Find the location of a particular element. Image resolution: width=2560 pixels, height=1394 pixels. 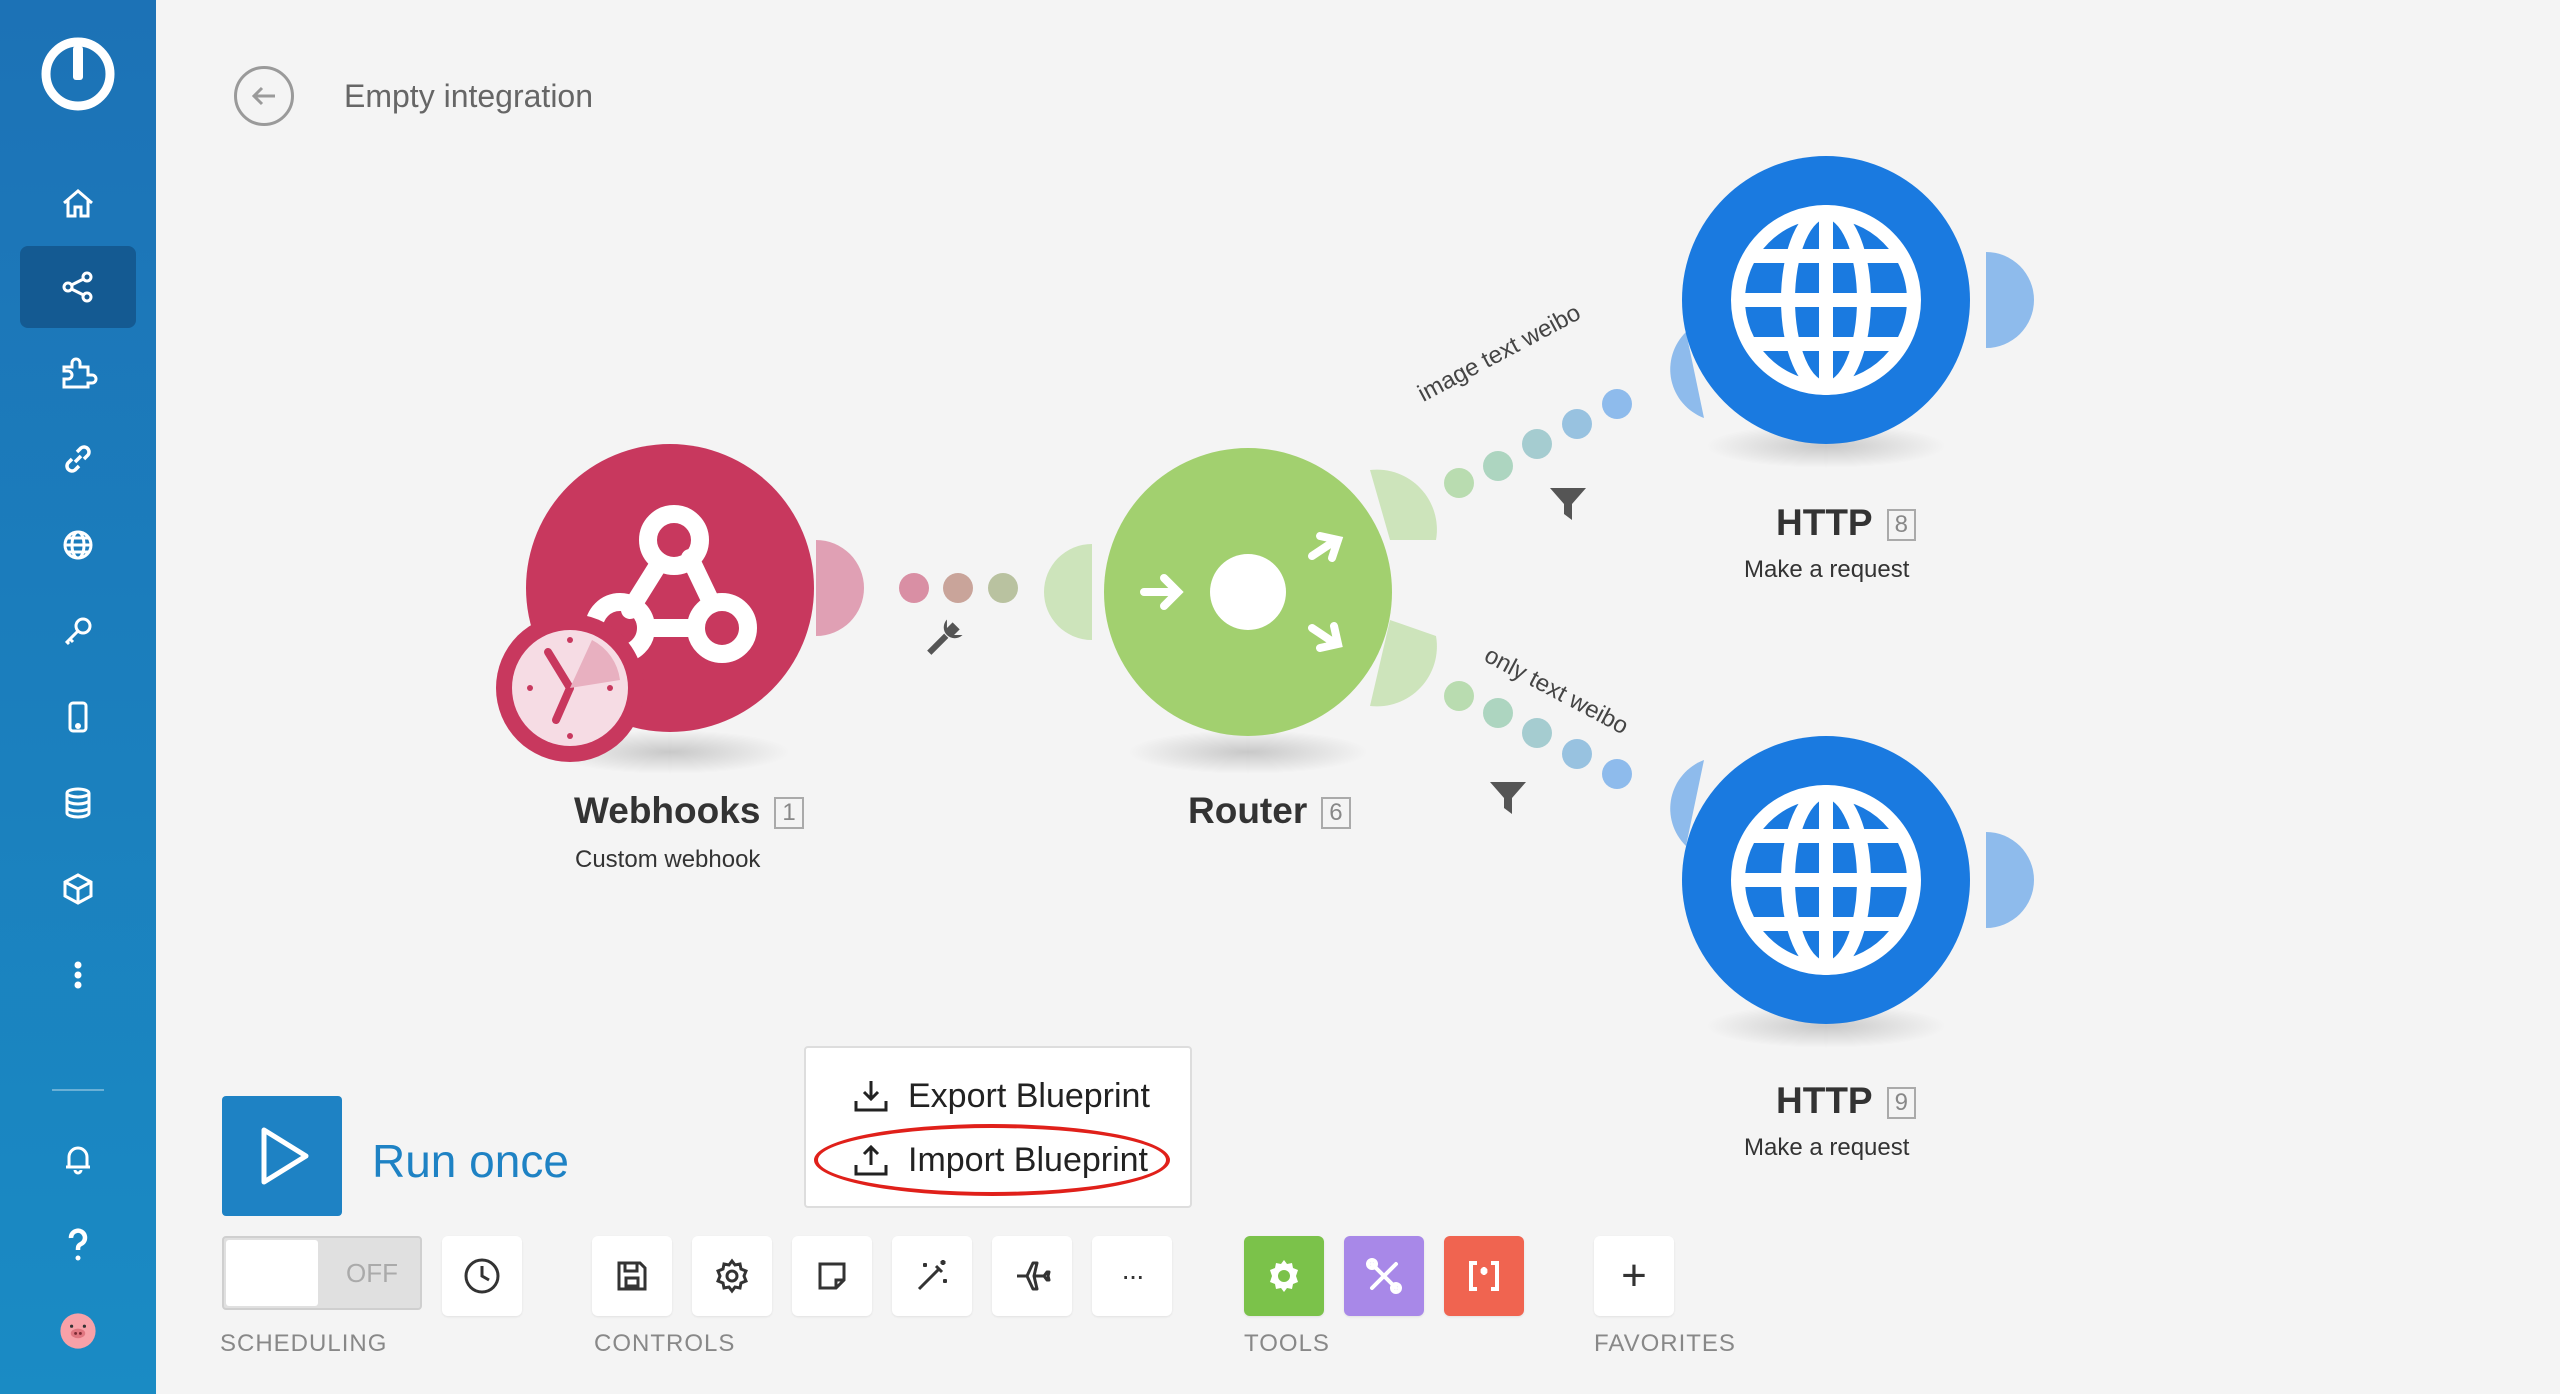

http8-module-title: HTTP 8 is located at coordinates (1846, 523).